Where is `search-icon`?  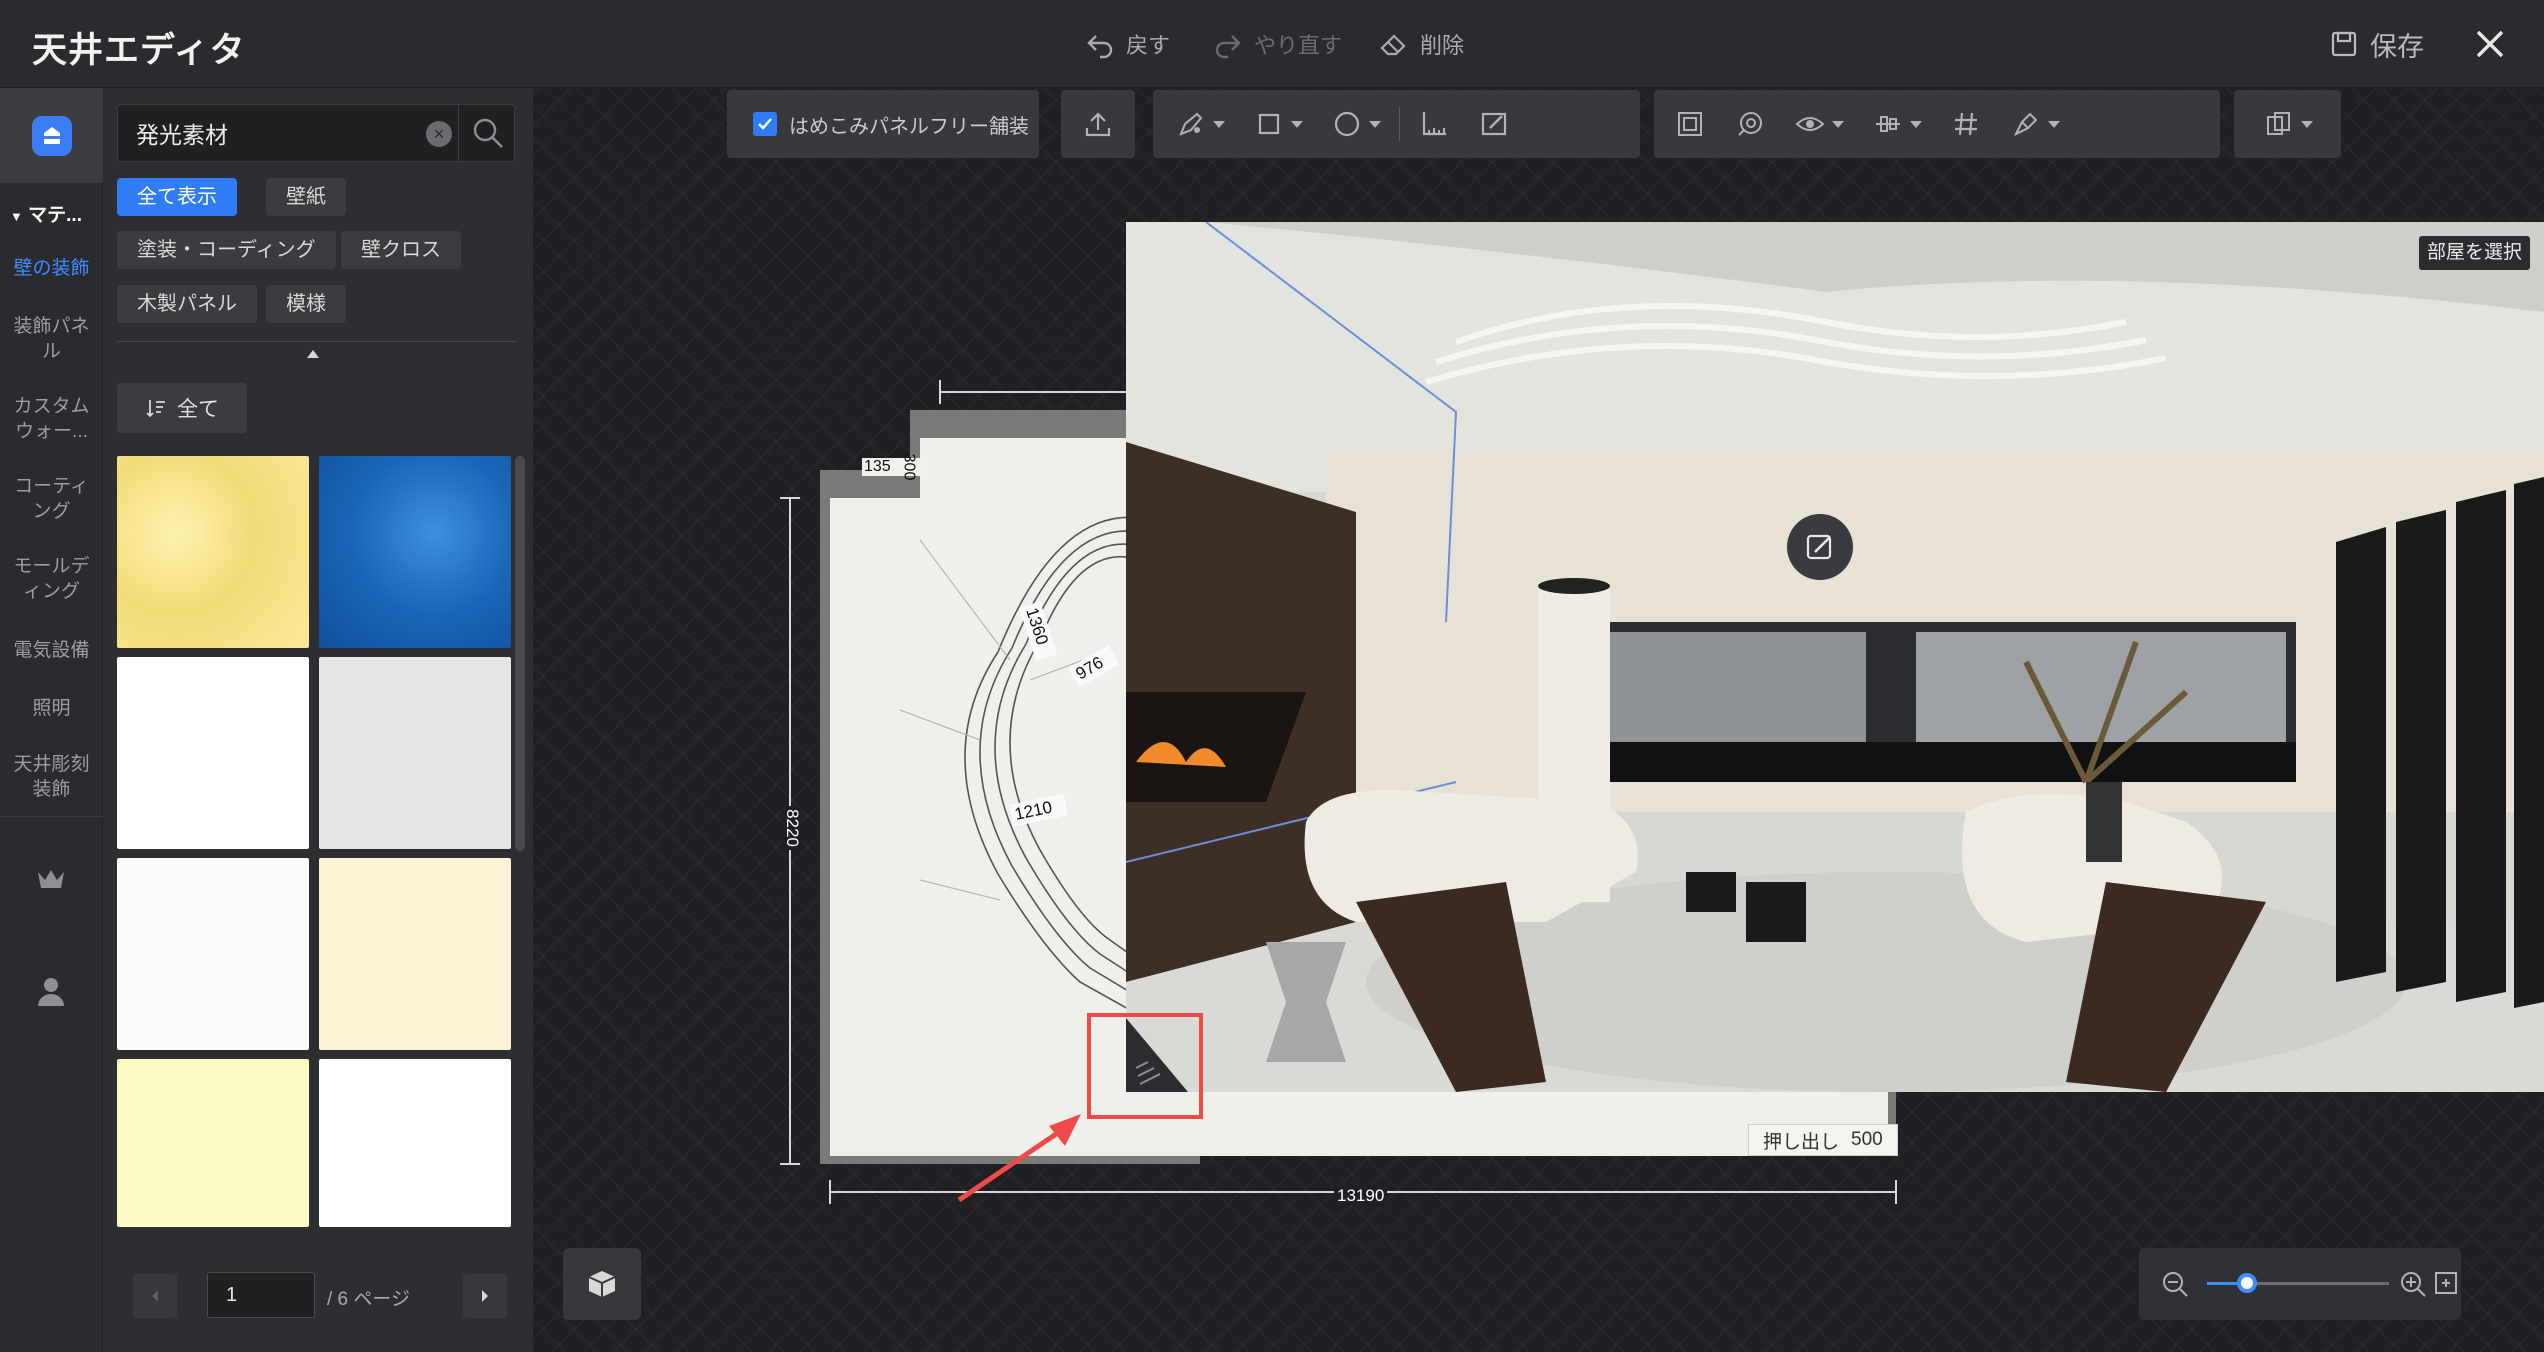 search-icon is located at coordinates (488, 133).